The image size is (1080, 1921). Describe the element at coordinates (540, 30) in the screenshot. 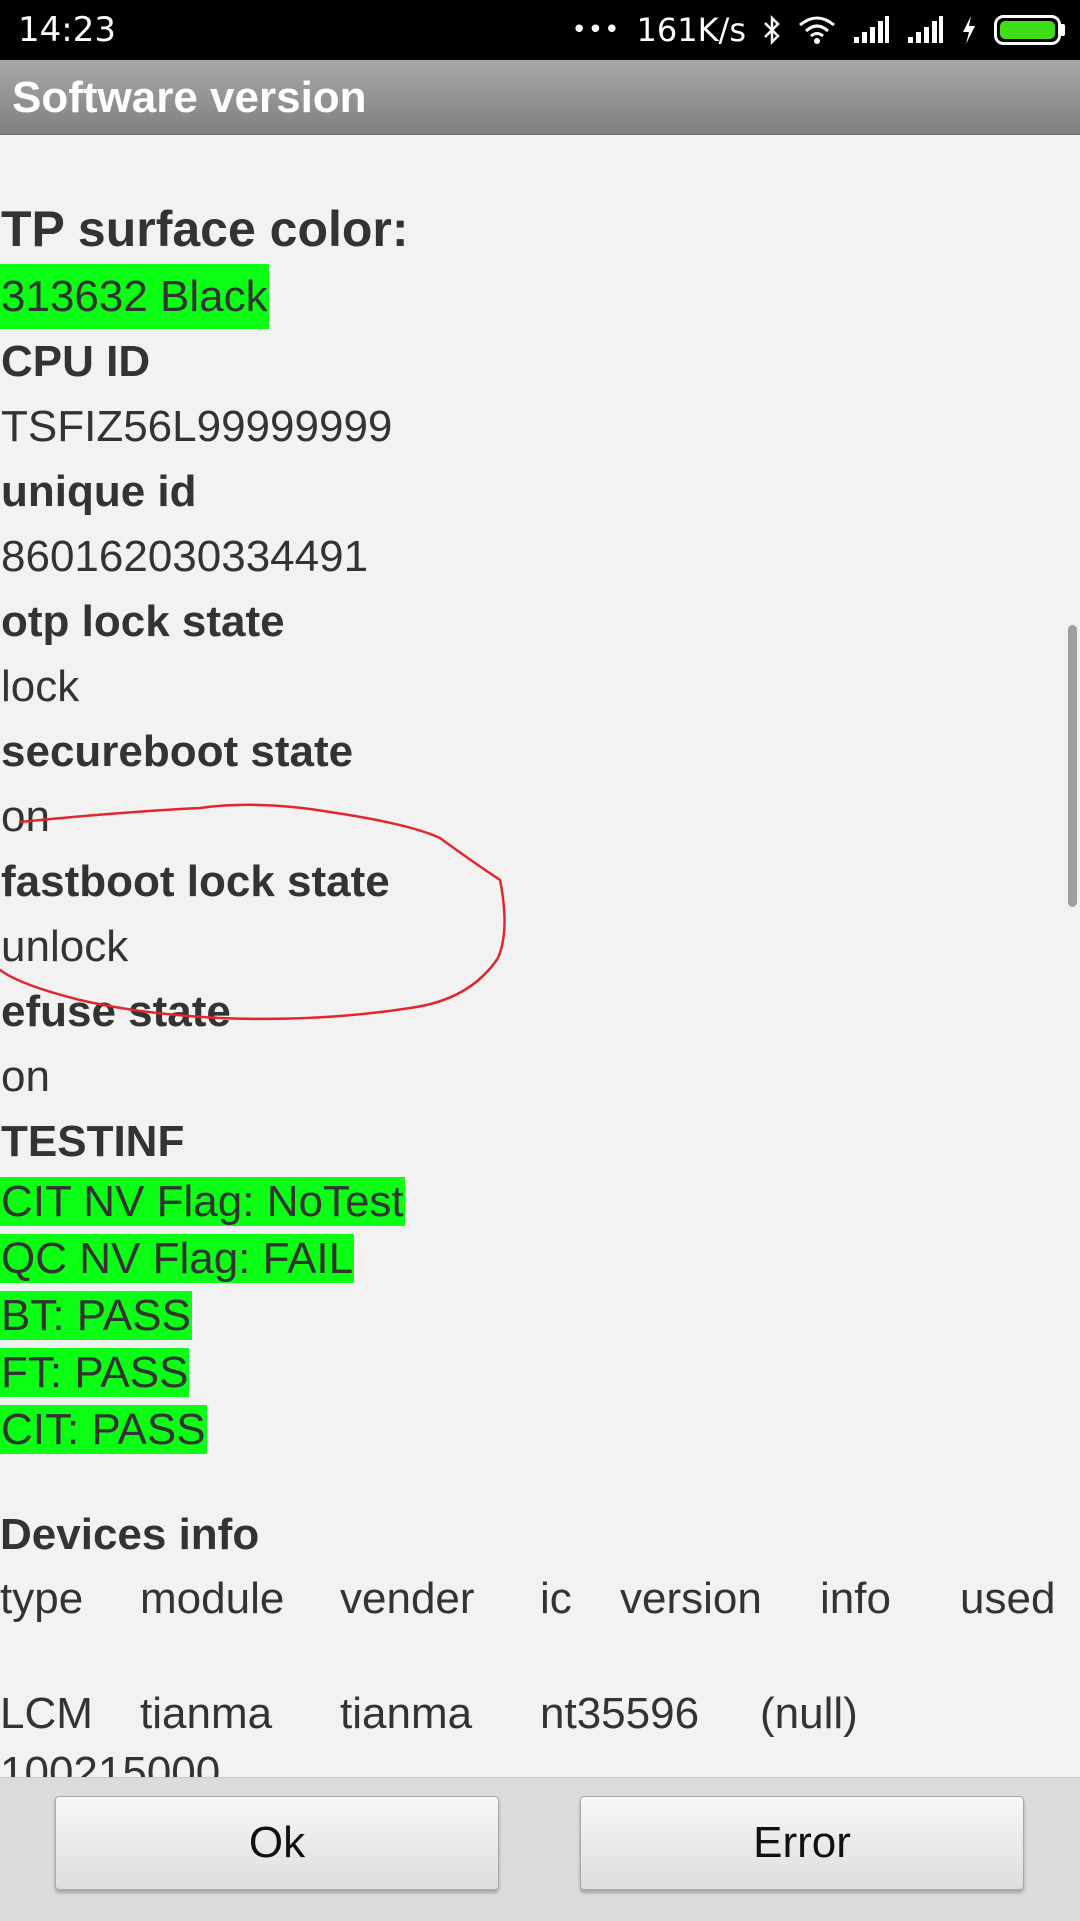

I see `status-bar: 14:23 ••• 161K/s` at that location.